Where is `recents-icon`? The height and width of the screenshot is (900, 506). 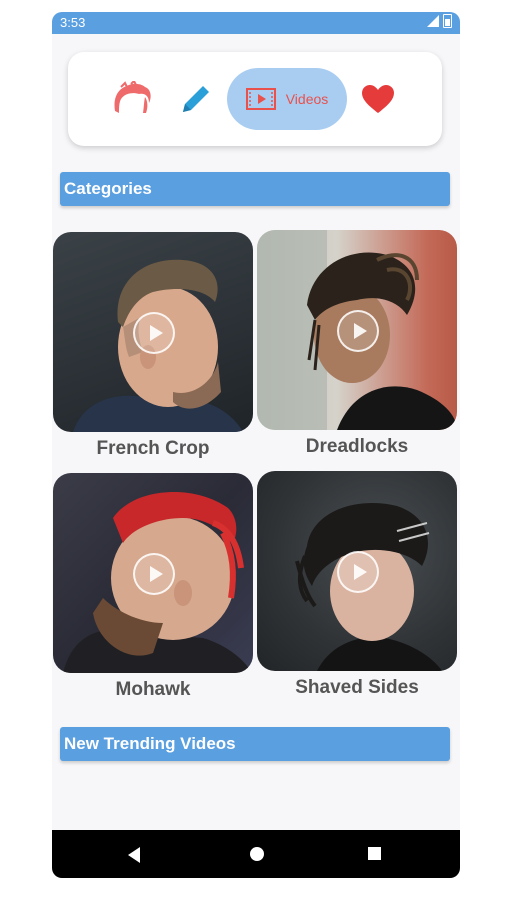
recents-icon is located at coordinates (374, 853).